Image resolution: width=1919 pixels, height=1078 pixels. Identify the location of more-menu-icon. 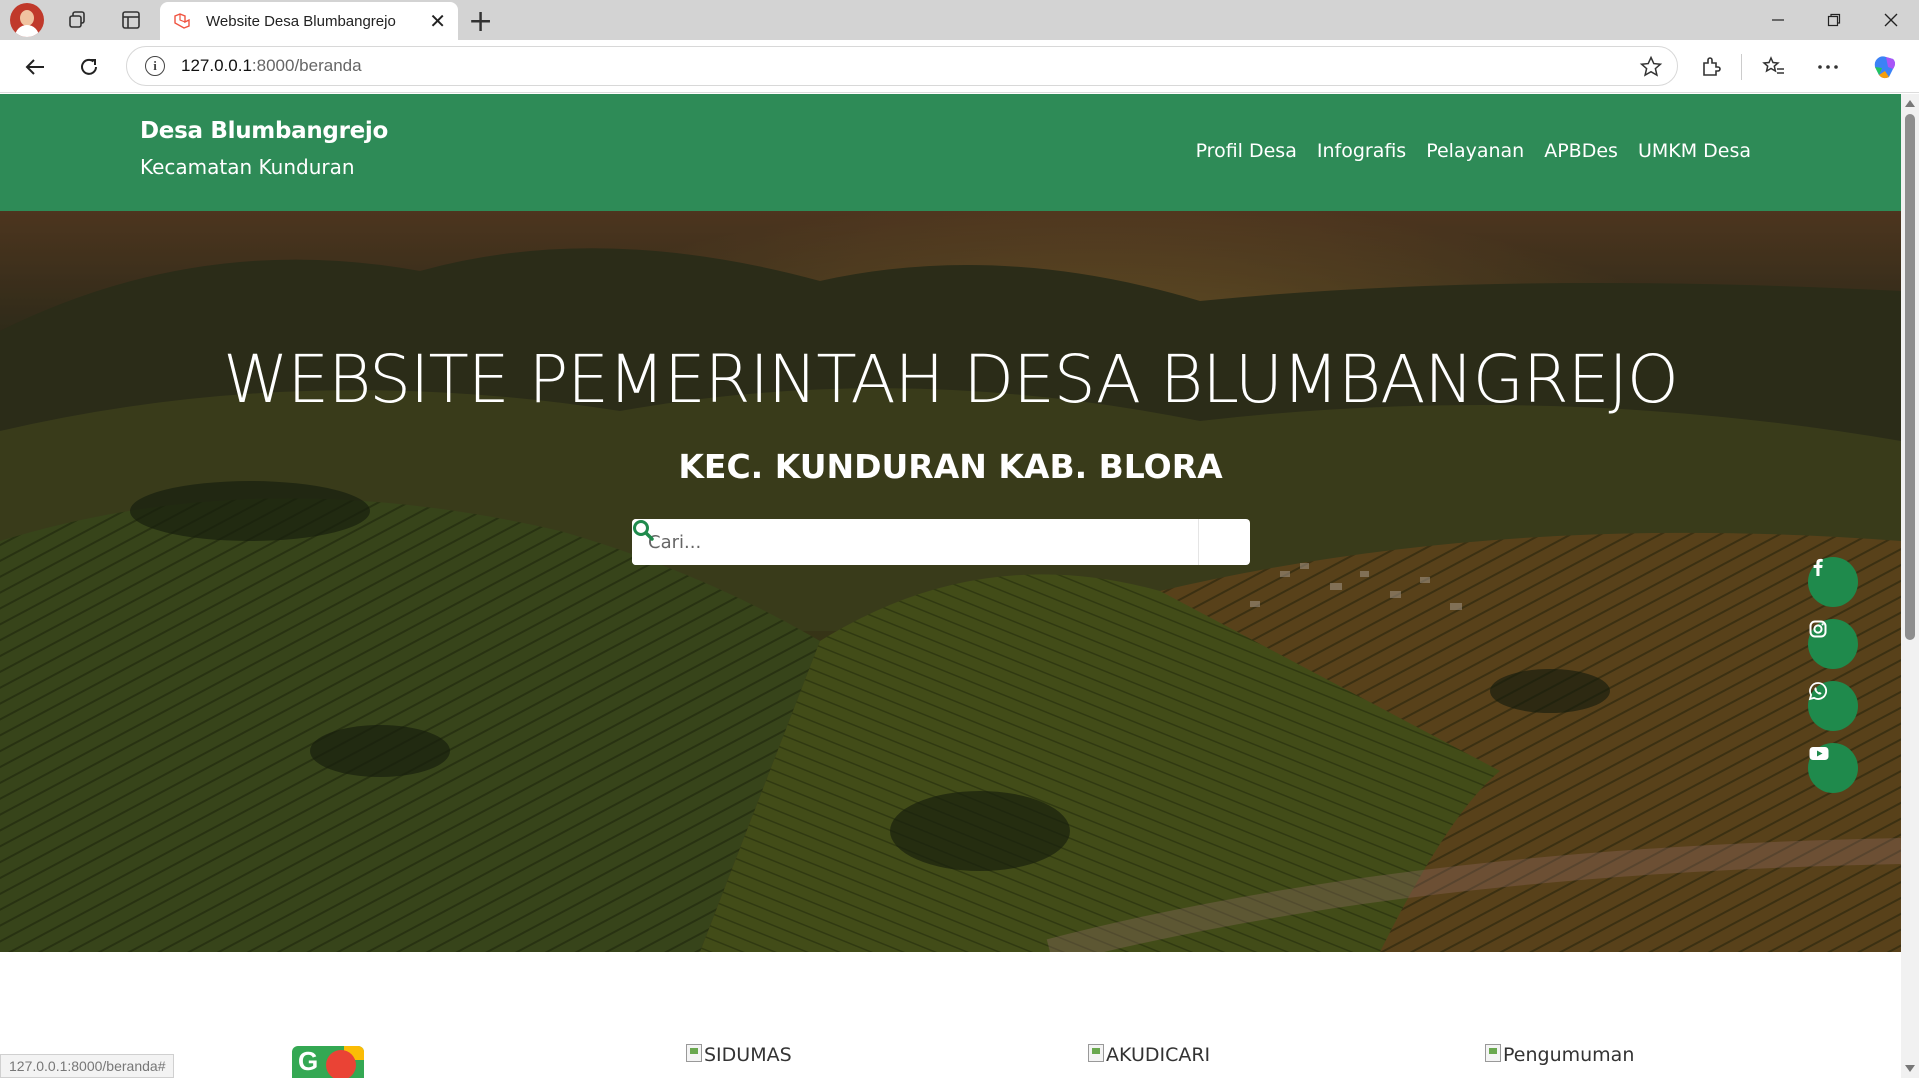
(1828, 67).